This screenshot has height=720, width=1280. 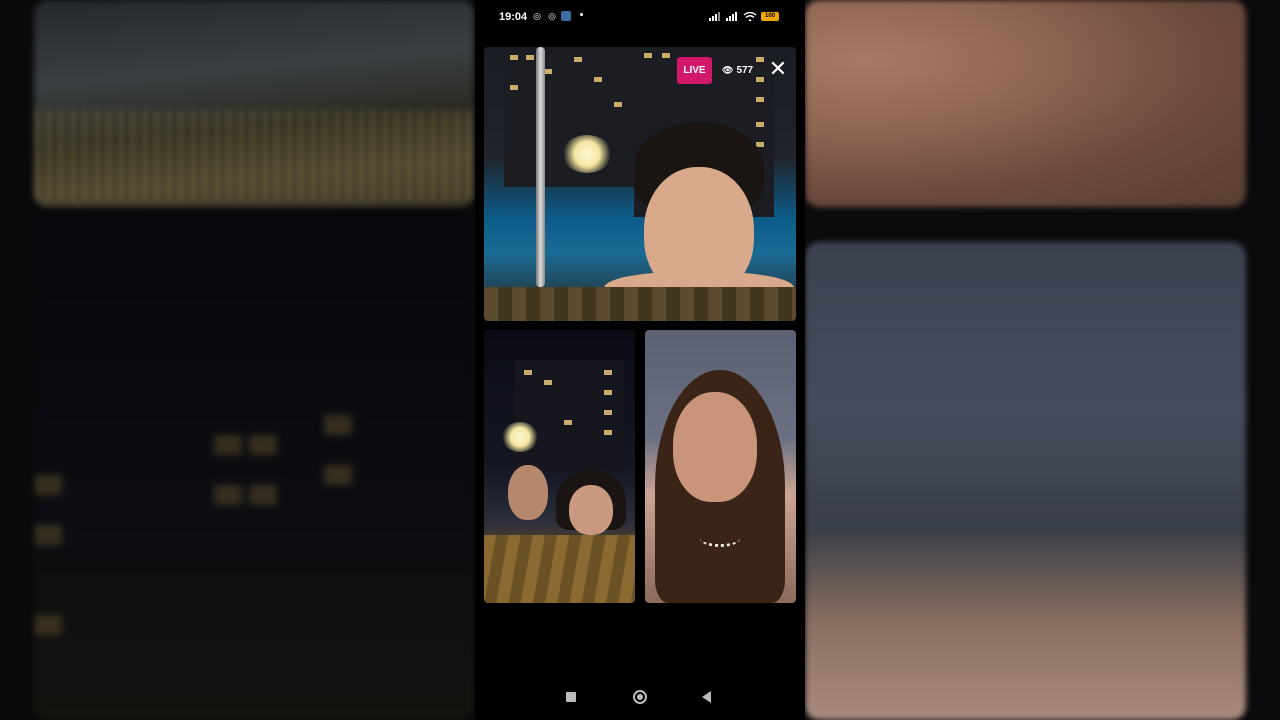 What do you see at coordinates (591, 510) in the screenshot?
I see `guest-face-woman` at bounding box center [591, 510].